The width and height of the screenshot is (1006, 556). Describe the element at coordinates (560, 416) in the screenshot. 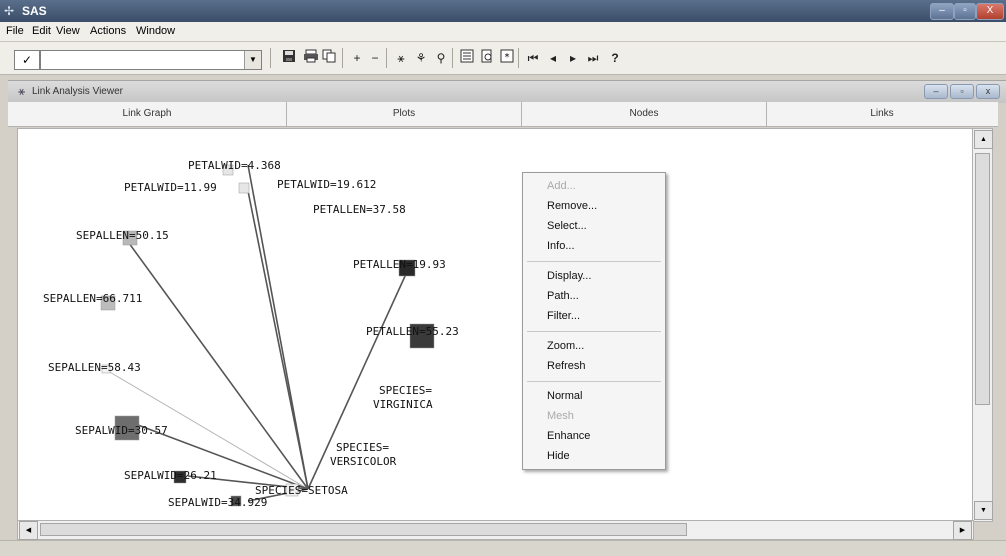

I see `menu-item-mesh: Mesh` at that location.